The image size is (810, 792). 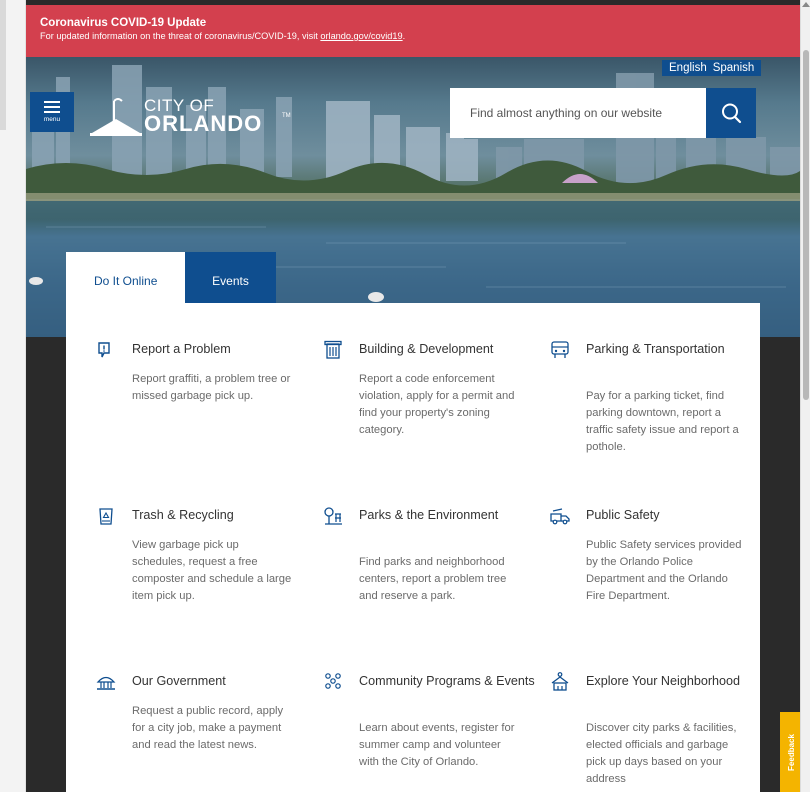 I want to click on gutter-mark, so click(x=3, y=65).